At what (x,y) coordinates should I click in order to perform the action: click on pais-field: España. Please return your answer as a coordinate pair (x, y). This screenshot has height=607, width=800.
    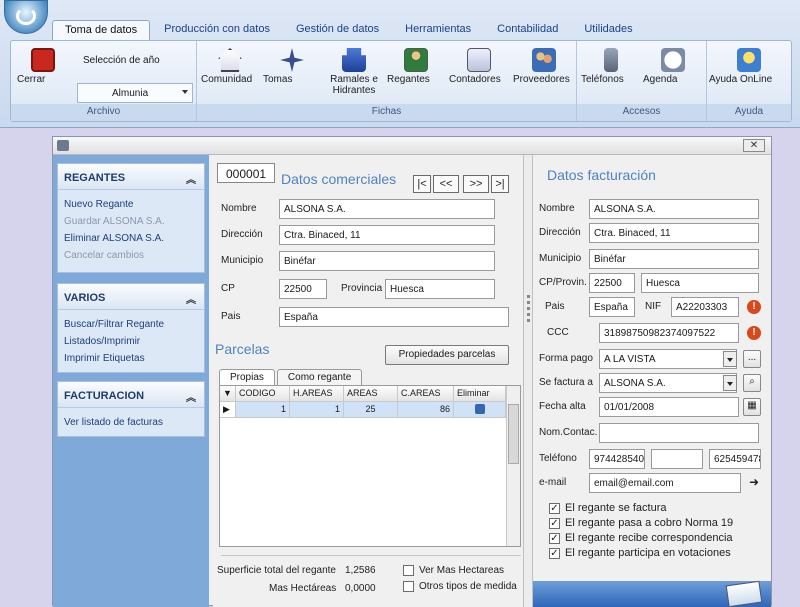
    Looking at the image, I should click on (394, 317).